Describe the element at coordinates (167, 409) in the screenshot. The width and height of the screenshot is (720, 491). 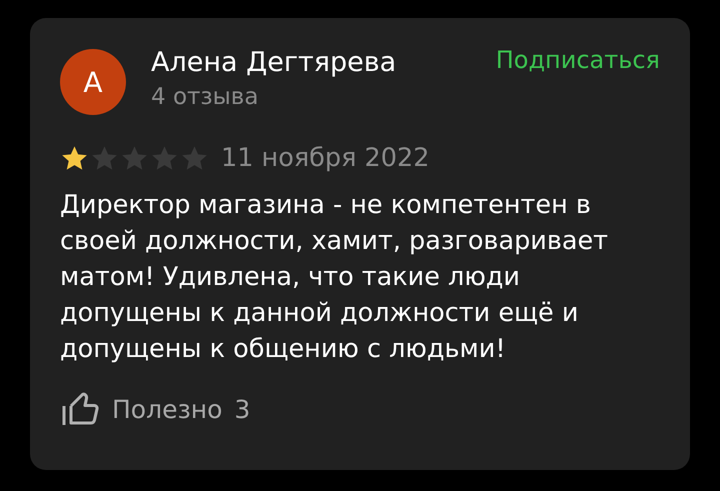
I see `helpful-label: Полезно` at that location.